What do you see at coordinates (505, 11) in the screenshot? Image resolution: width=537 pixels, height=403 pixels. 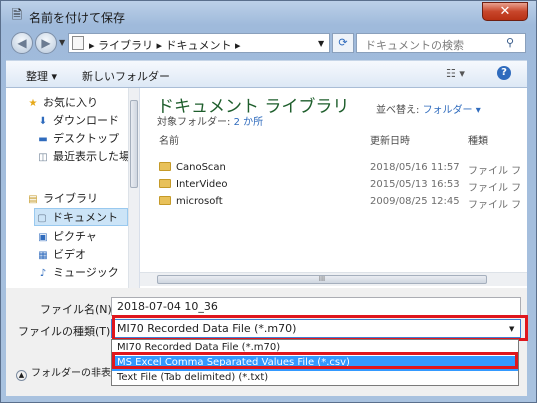 I see `close-button: ✕` at bounding box center [505, 11].